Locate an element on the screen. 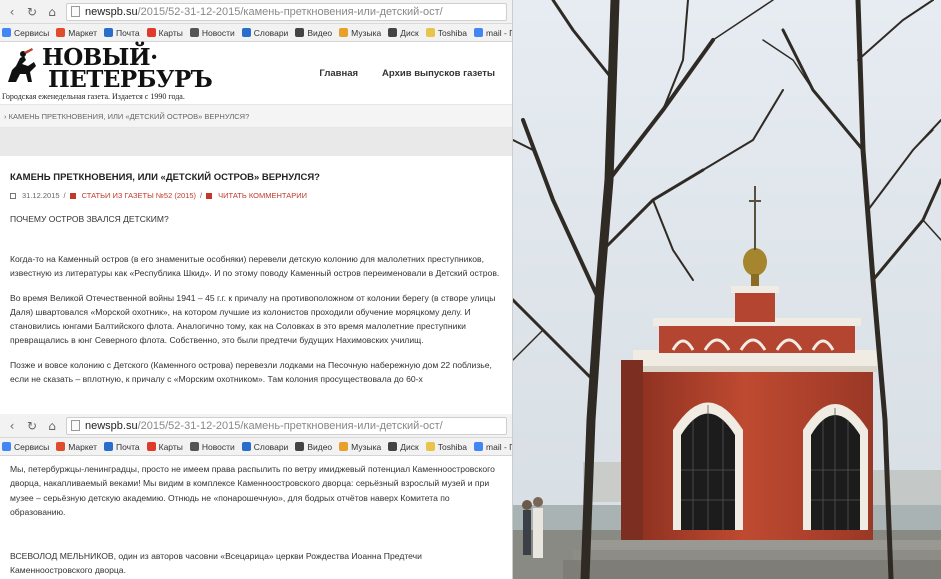  top-nav: Главная Архив выпусков газеты is located at coordinates (407, 73).